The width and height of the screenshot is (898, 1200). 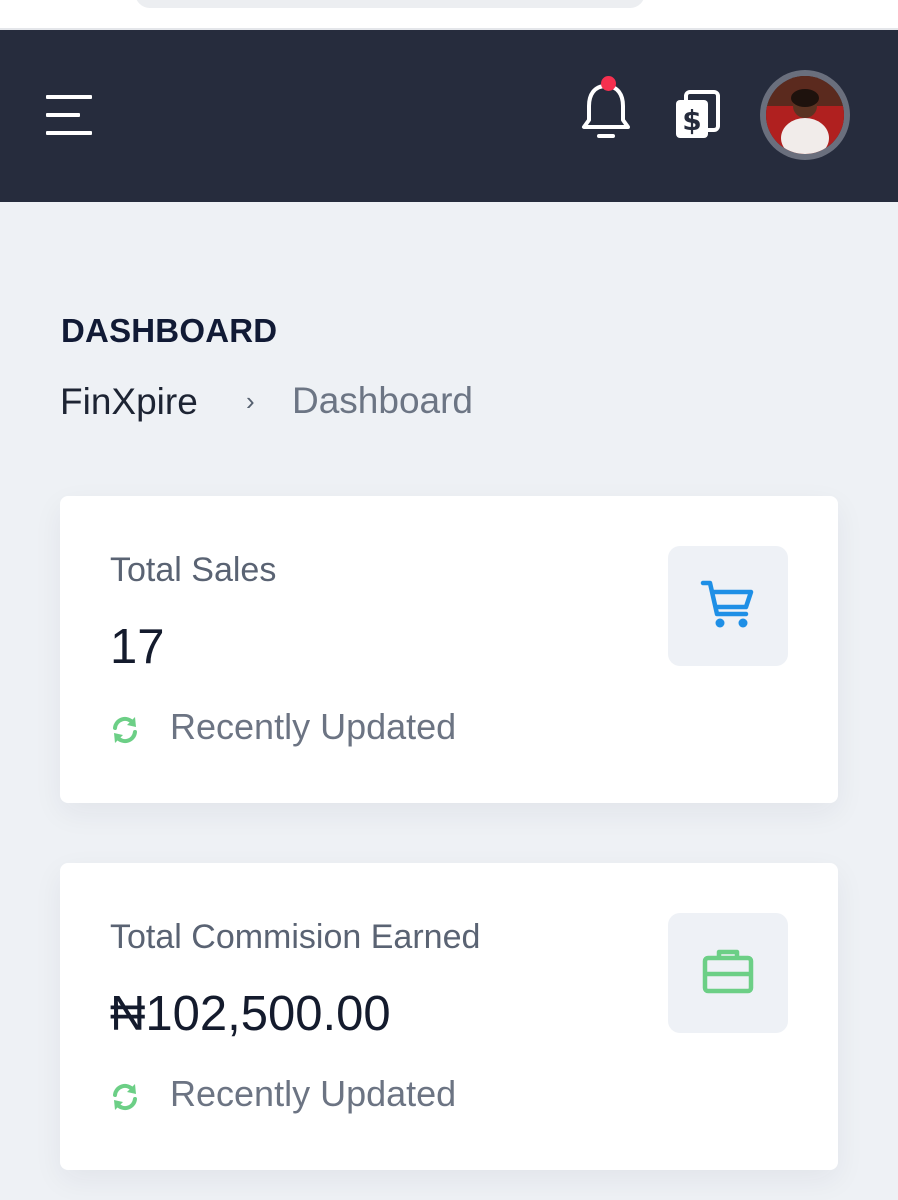 What do you see at coordinates (169, 330) in the screenshot?
I see `page-title: DASHBOARD` at bounding box center [169, 330].